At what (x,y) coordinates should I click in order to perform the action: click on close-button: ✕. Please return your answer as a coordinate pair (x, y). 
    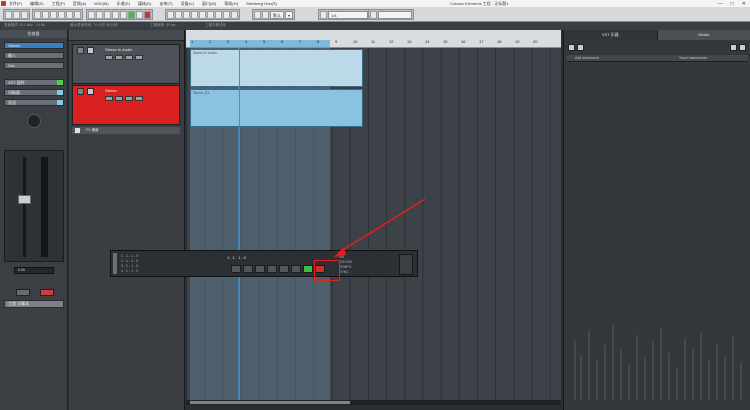
    Looking at the image, I should click on (744, 4).